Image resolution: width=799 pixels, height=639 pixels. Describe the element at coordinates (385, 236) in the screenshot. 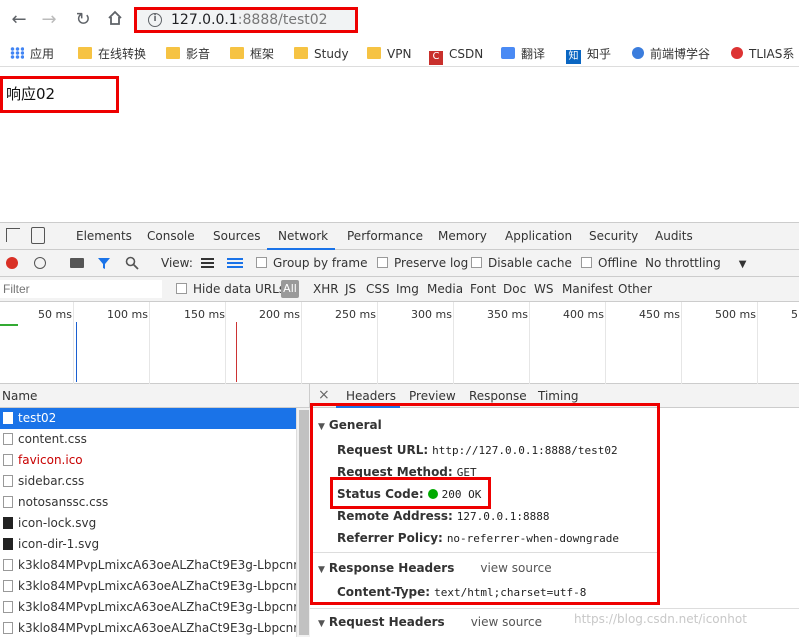

I see `tab-performance: Performance` at that location.